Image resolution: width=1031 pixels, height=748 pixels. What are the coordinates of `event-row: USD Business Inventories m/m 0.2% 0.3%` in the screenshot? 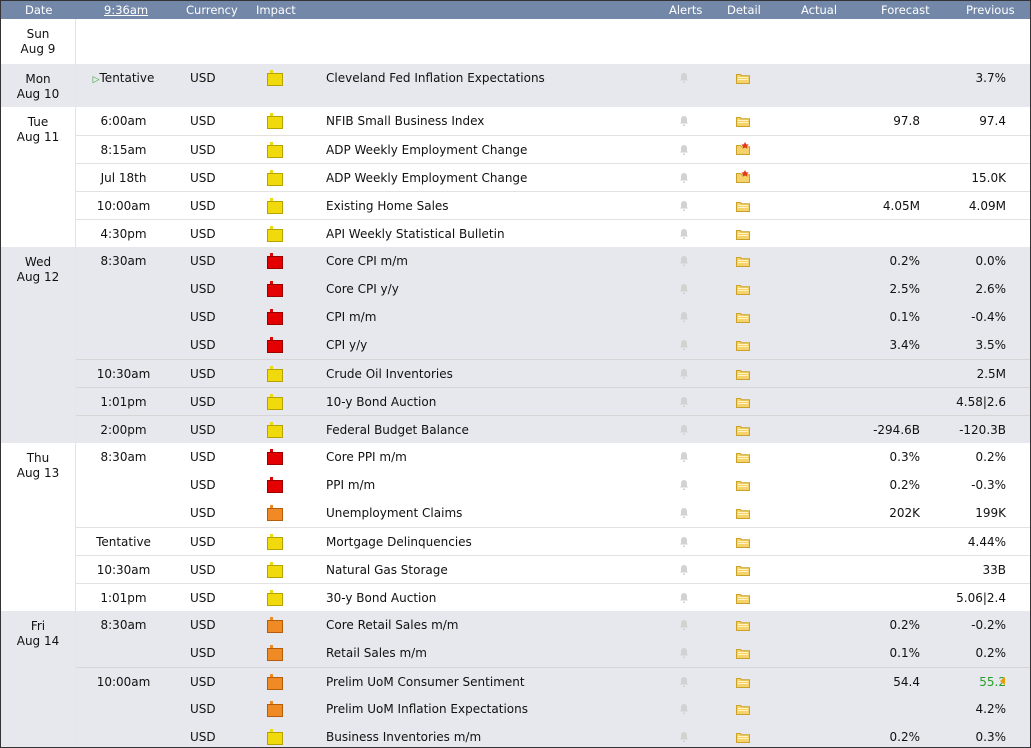 It's located at (553, 735).